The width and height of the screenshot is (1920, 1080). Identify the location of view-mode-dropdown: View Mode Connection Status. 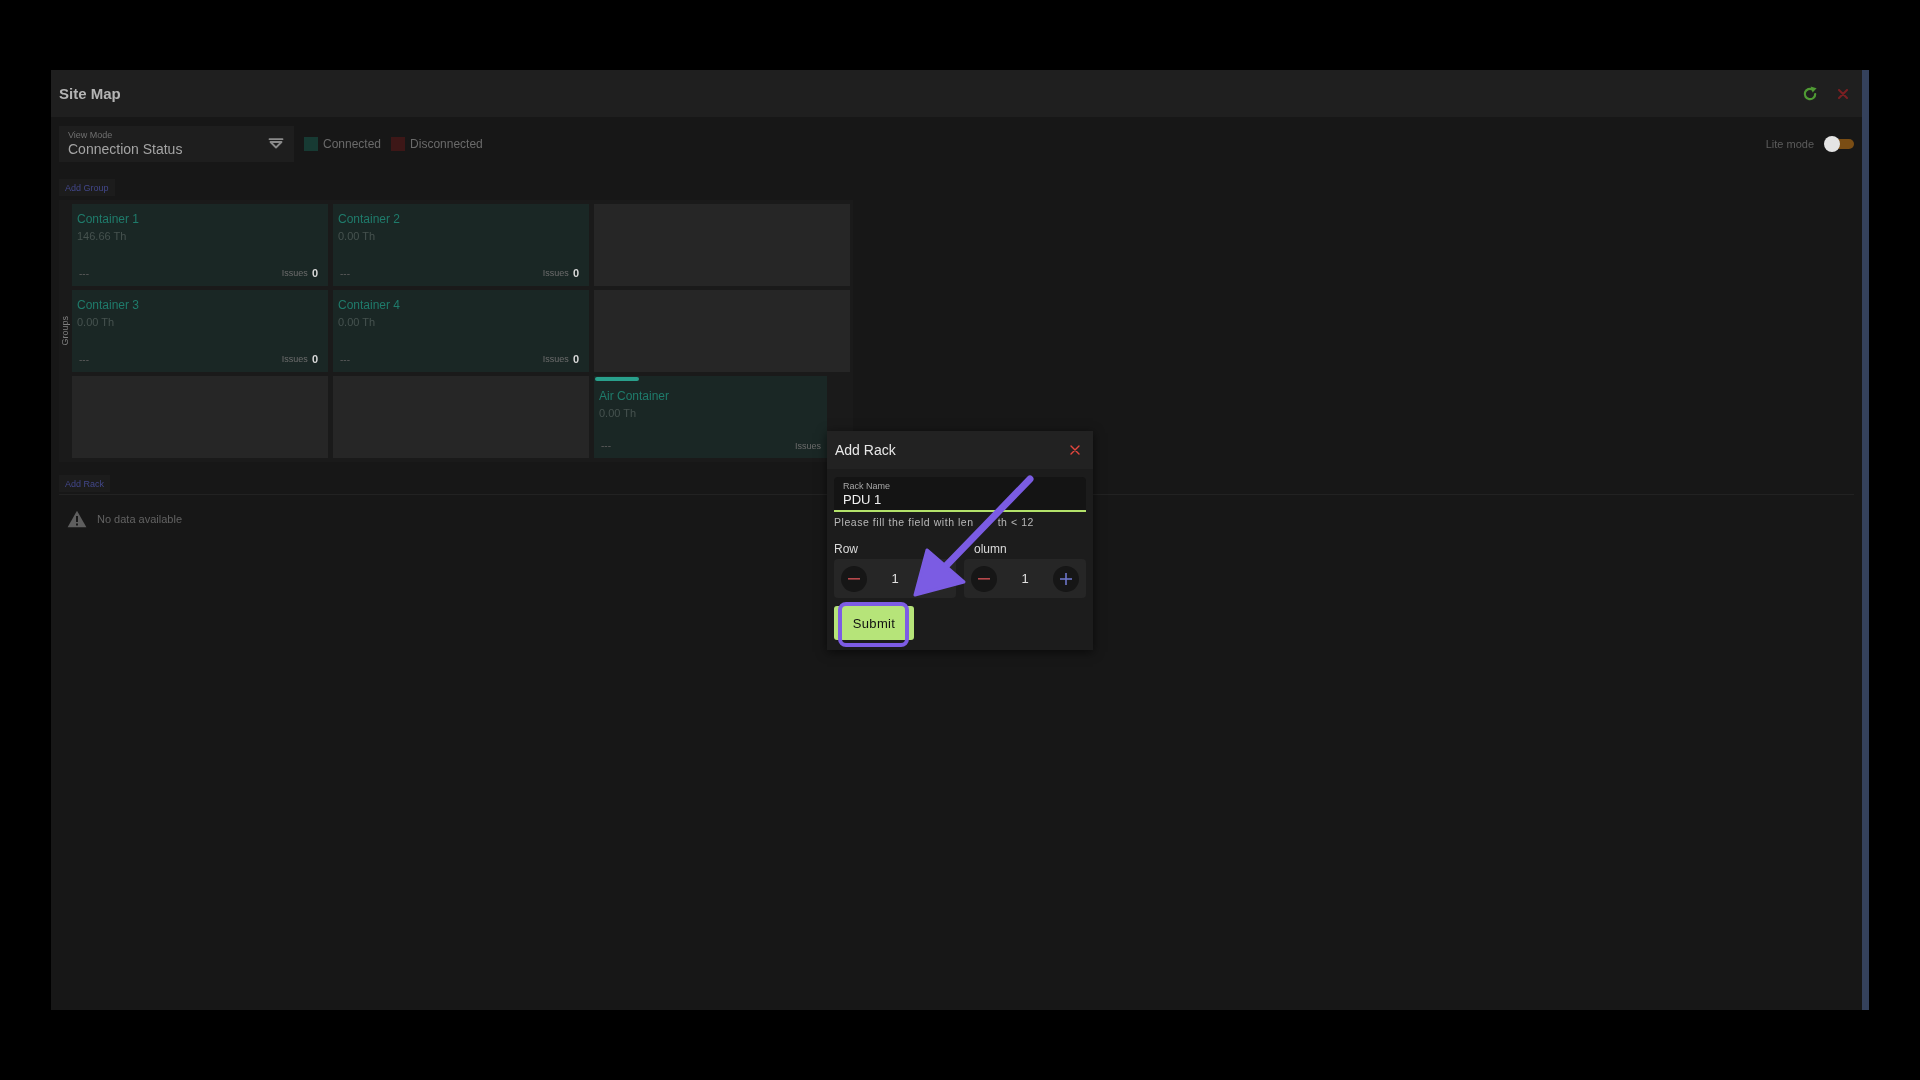
(176, 143).